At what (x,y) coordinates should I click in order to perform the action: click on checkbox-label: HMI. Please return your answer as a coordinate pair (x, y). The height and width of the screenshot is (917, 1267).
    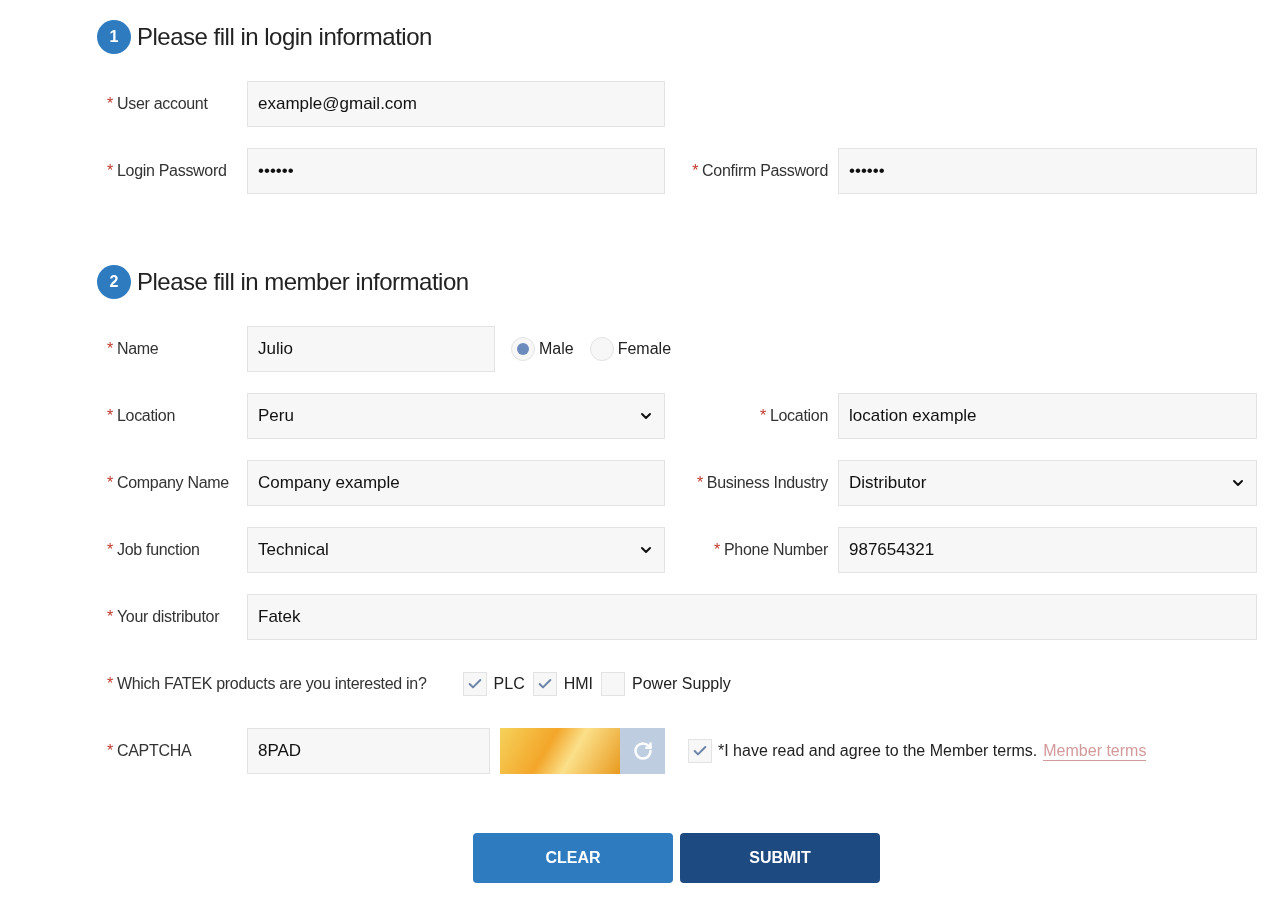
    Looking at the image, I should click on (578, 684).